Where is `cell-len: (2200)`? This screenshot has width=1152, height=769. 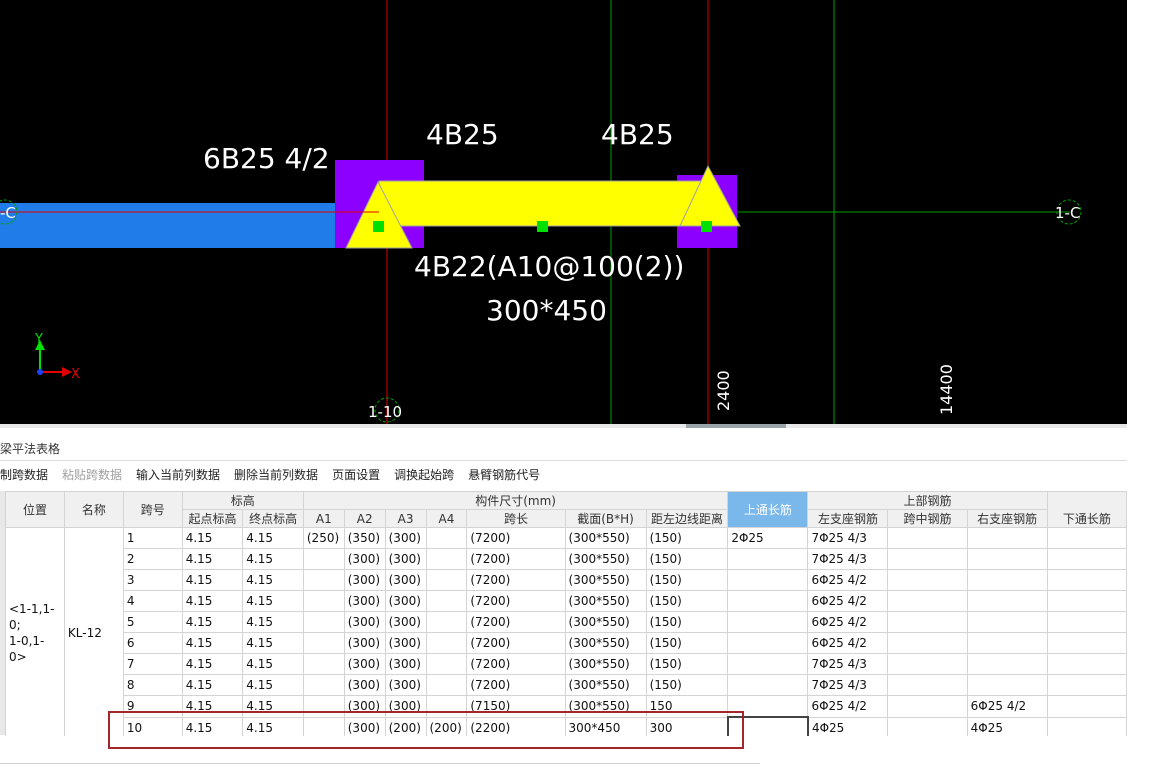 cell-len: (2200) is located at coordinates (516, 726).